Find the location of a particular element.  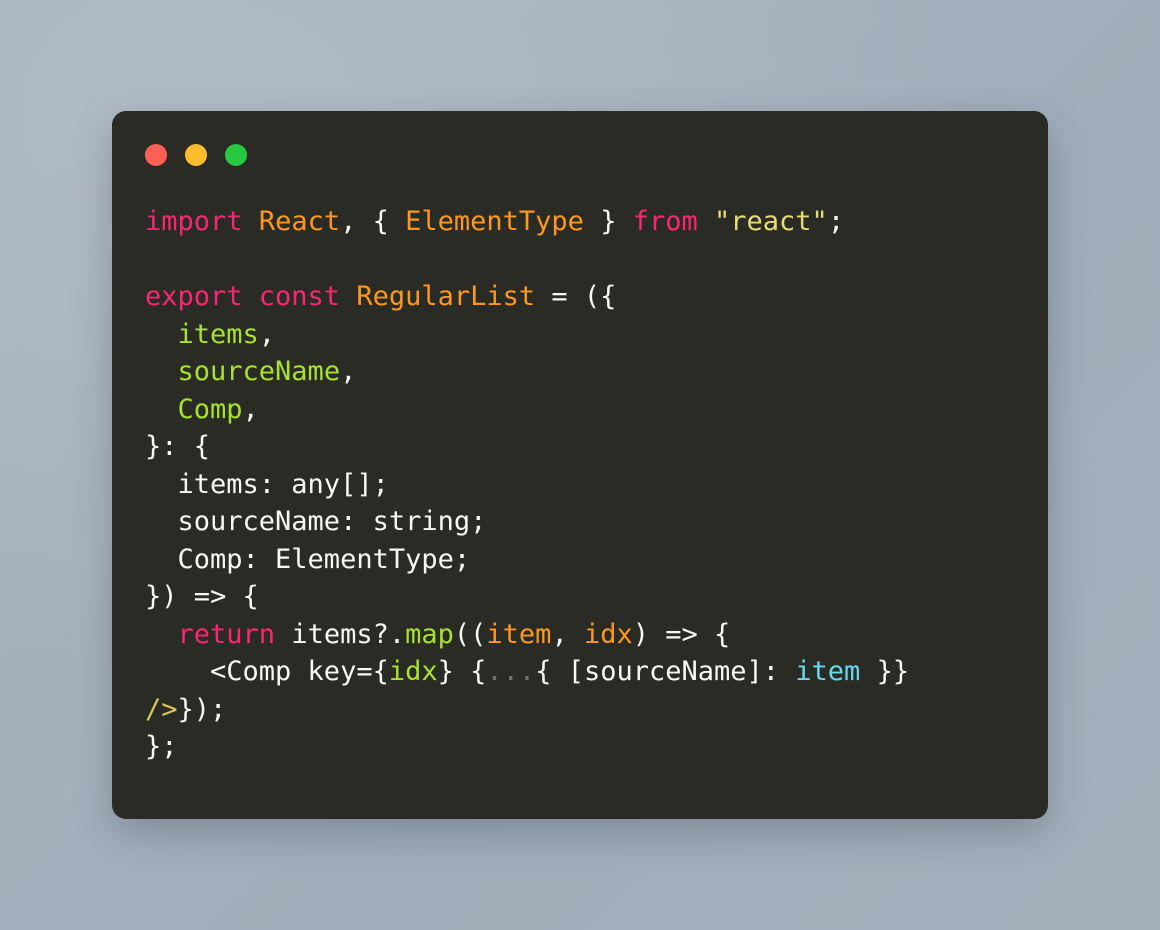

code-line: }; is located at coordinates (588, 747).